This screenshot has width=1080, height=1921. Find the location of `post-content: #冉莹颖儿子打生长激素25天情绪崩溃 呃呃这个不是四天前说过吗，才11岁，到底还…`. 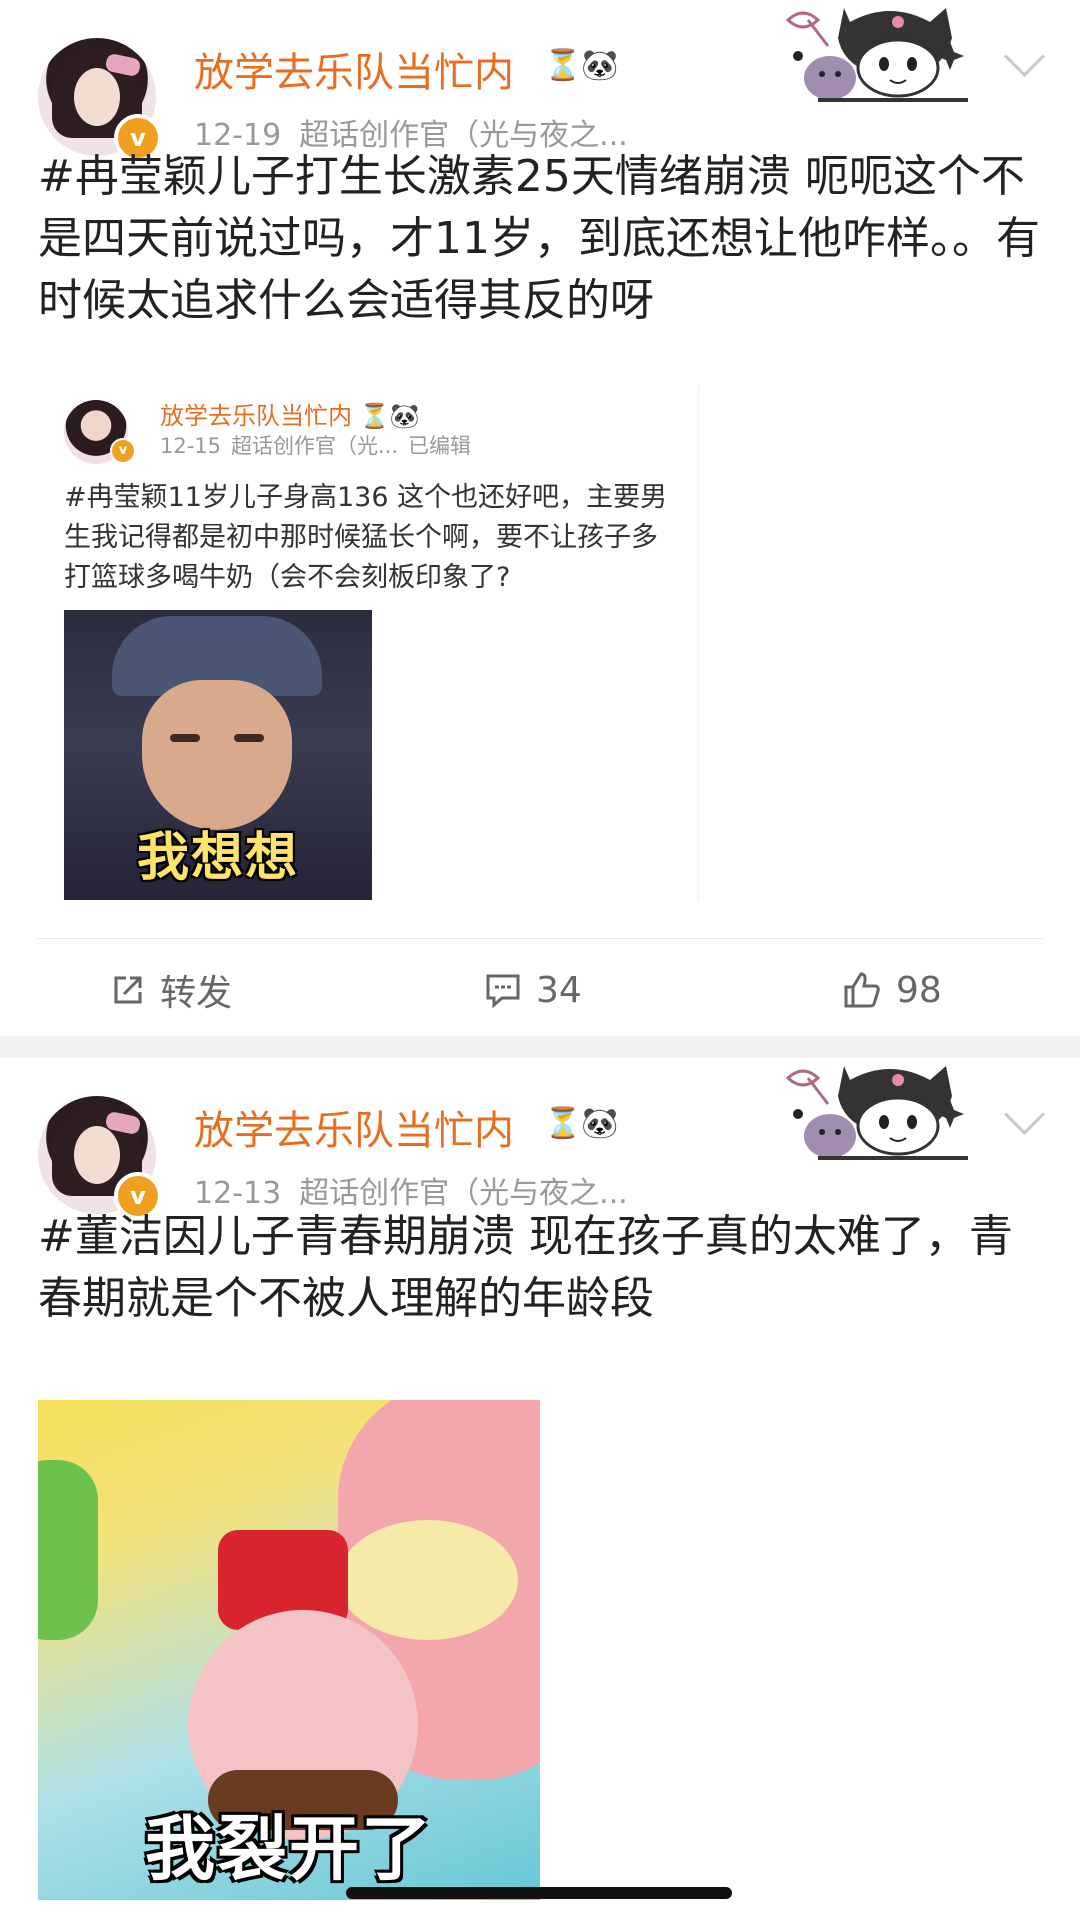

post-content: #冉莹颖儿子打生长激素25天情绪崩溃 呃呃这个不是四天前说过吗，才11岁，到底还… is located at coordinates (539, 238).